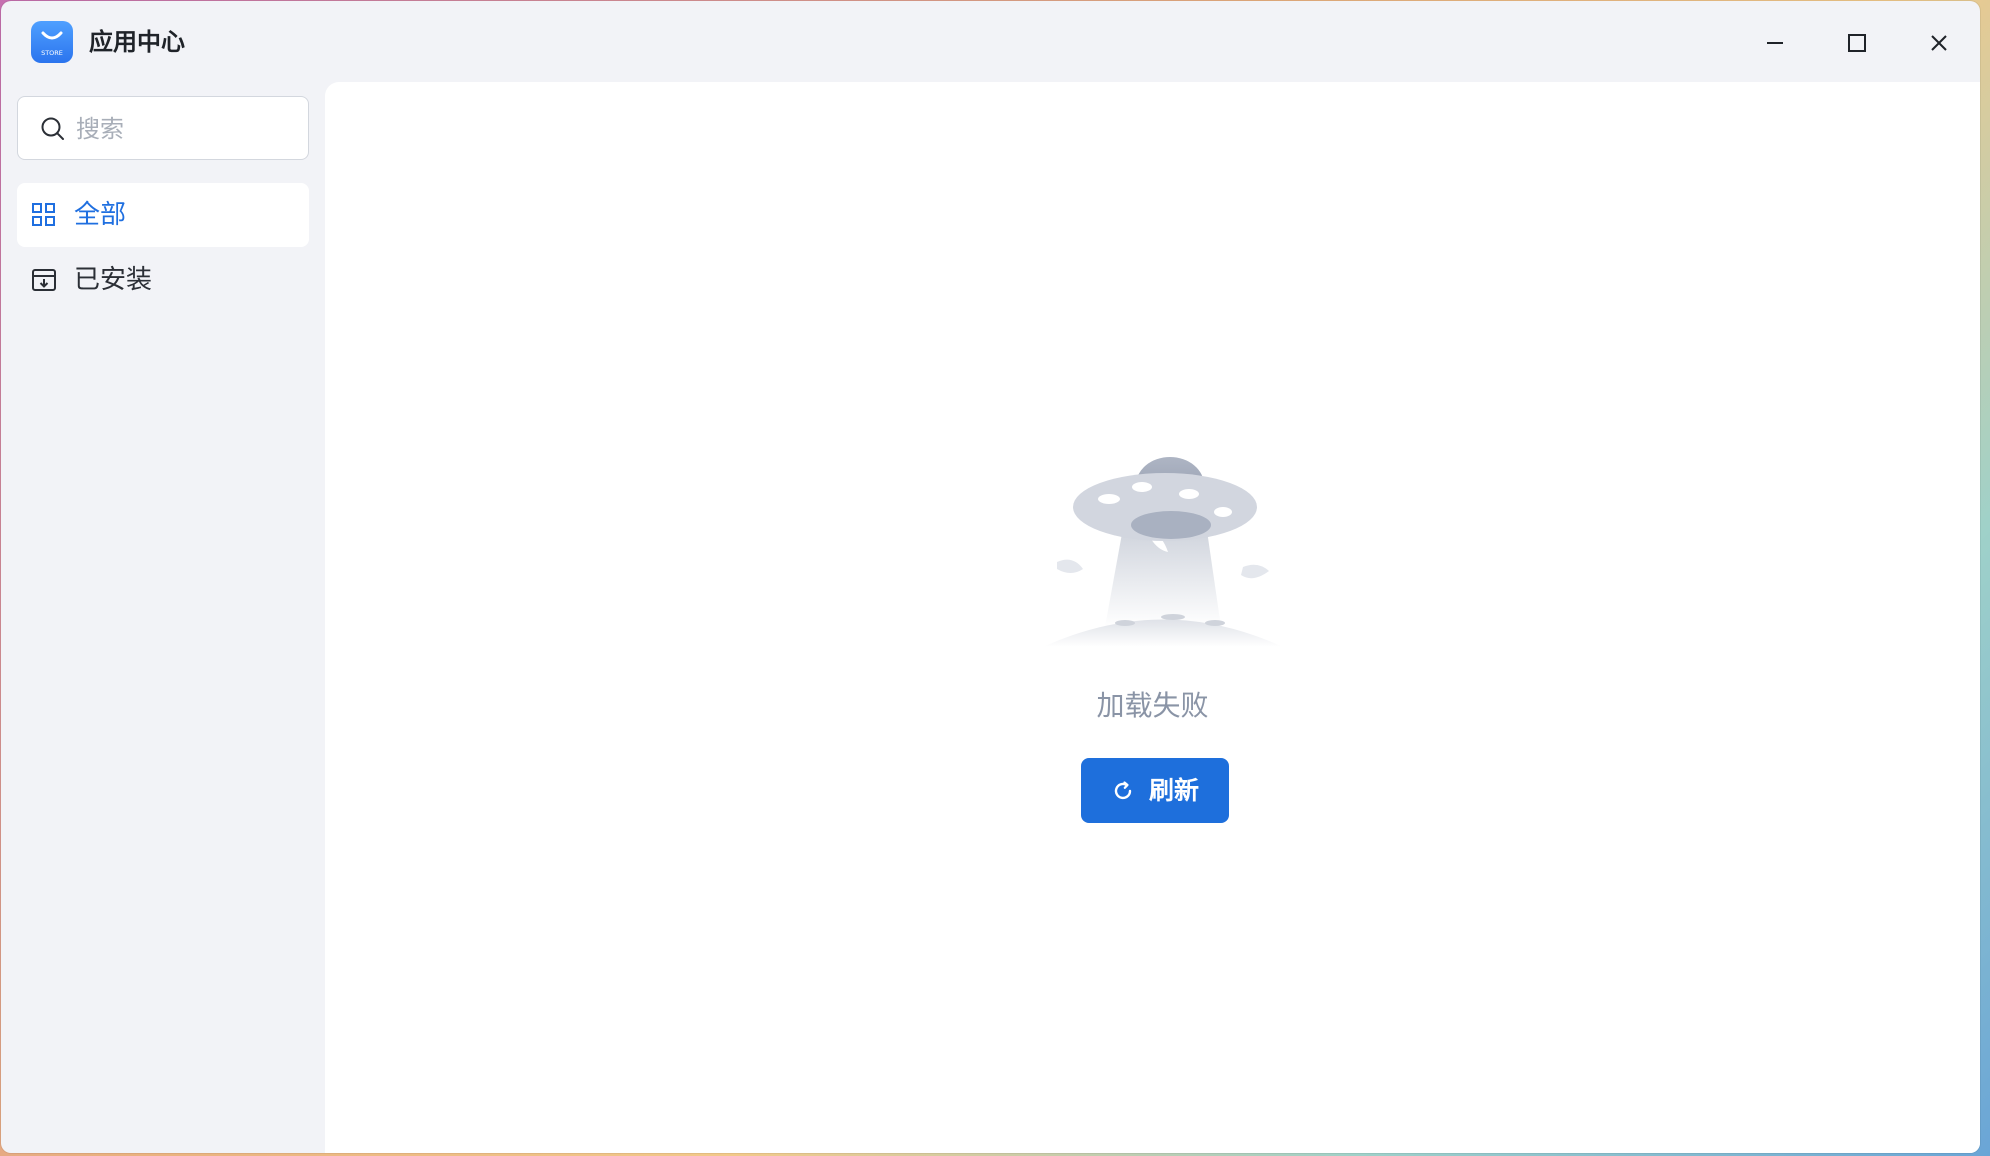 The image size is (1990, 1156). I want to click on maximize-button, so click(1857, 43).